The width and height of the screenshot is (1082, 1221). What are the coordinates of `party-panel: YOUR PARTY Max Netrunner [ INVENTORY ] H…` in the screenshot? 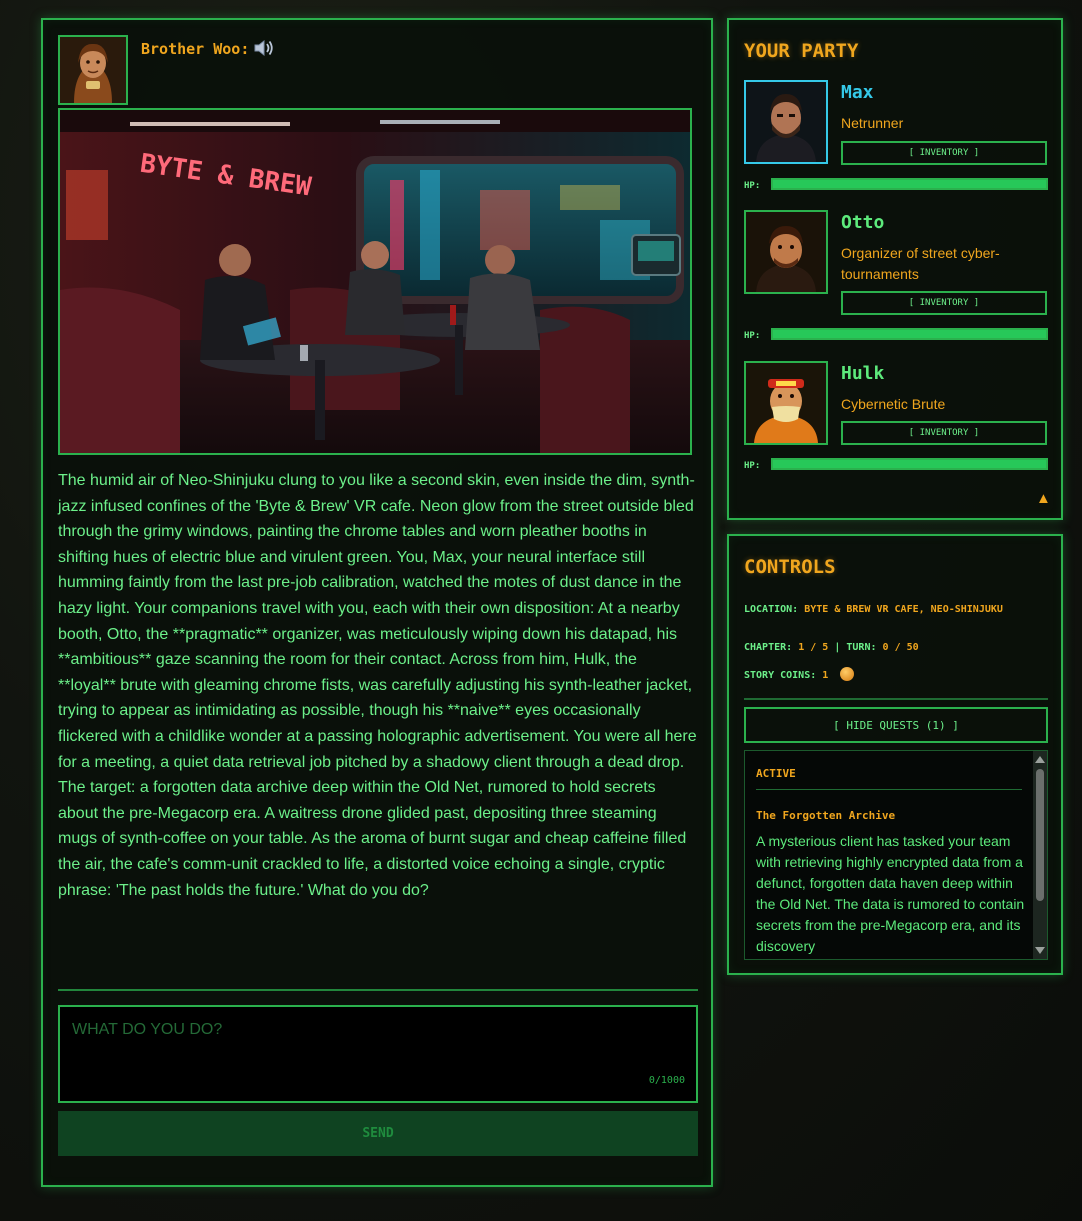 It's located at (895, 269).